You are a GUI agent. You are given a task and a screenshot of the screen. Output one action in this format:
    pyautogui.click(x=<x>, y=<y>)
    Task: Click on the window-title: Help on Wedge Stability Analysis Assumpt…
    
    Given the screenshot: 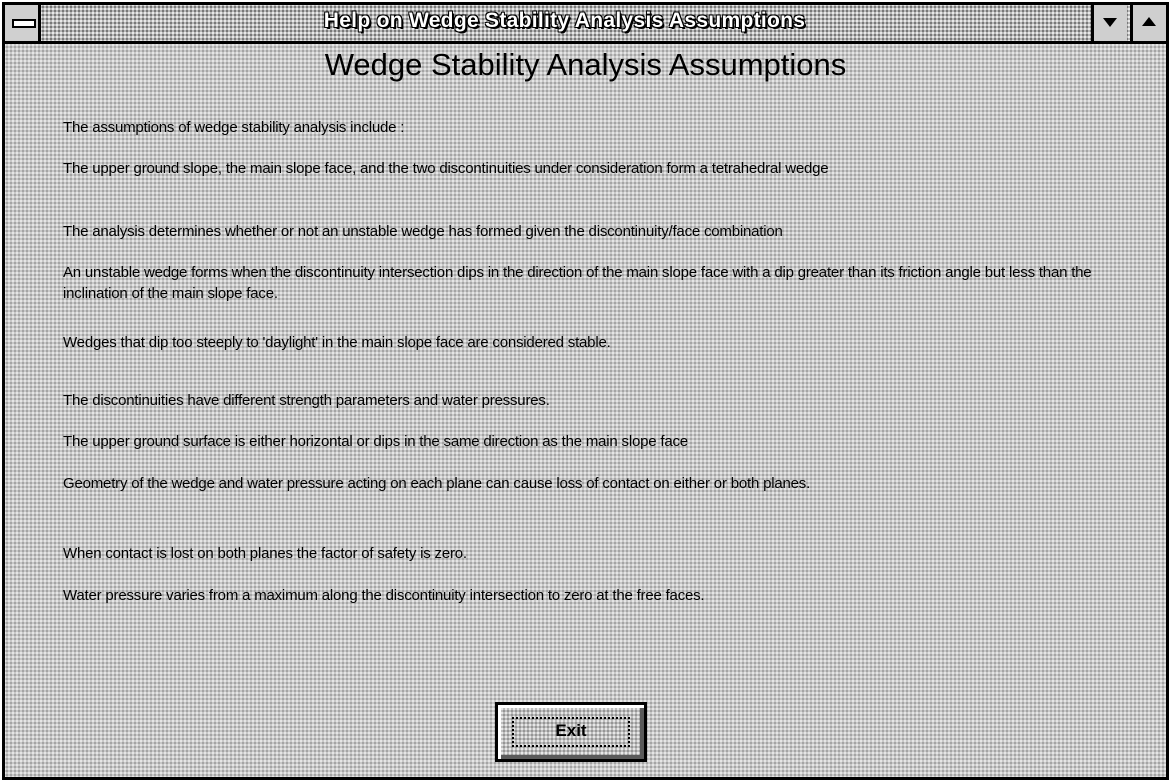 What is the action you would take?
    pyautogui.click(x=564, y=20)
    